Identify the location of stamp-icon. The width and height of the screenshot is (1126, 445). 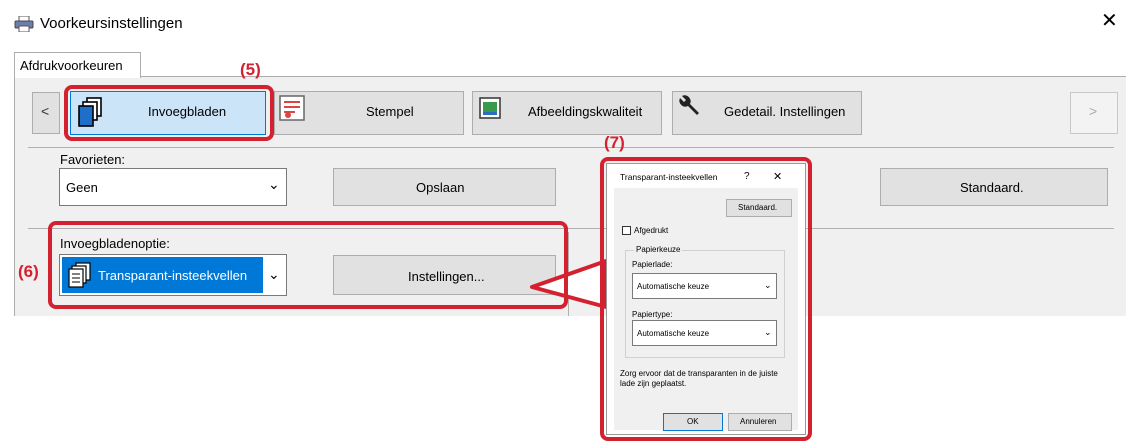
(292, 108).